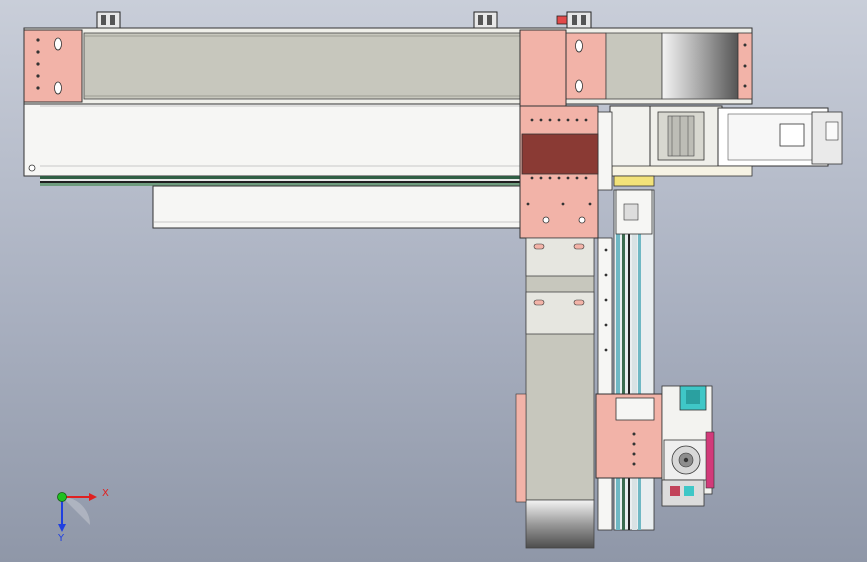 The height and width of the screenshot is (562, 867). What do you see at coordinates (105, 493) in the screenshot?
I see `x-axis-label: X` at bounding box center [105, 493].